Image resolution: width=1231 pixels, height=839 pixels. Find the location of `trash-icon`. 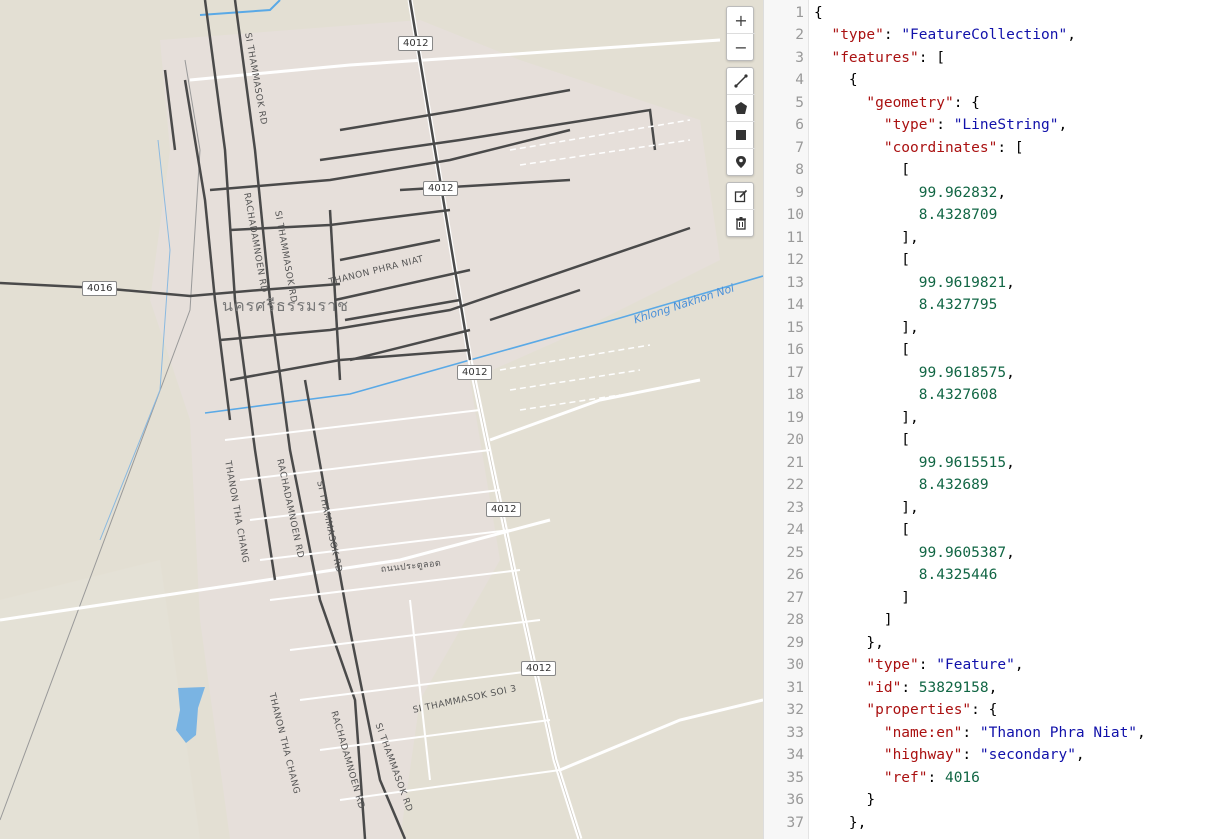

trash-icon is located at coordinates (741, 223).